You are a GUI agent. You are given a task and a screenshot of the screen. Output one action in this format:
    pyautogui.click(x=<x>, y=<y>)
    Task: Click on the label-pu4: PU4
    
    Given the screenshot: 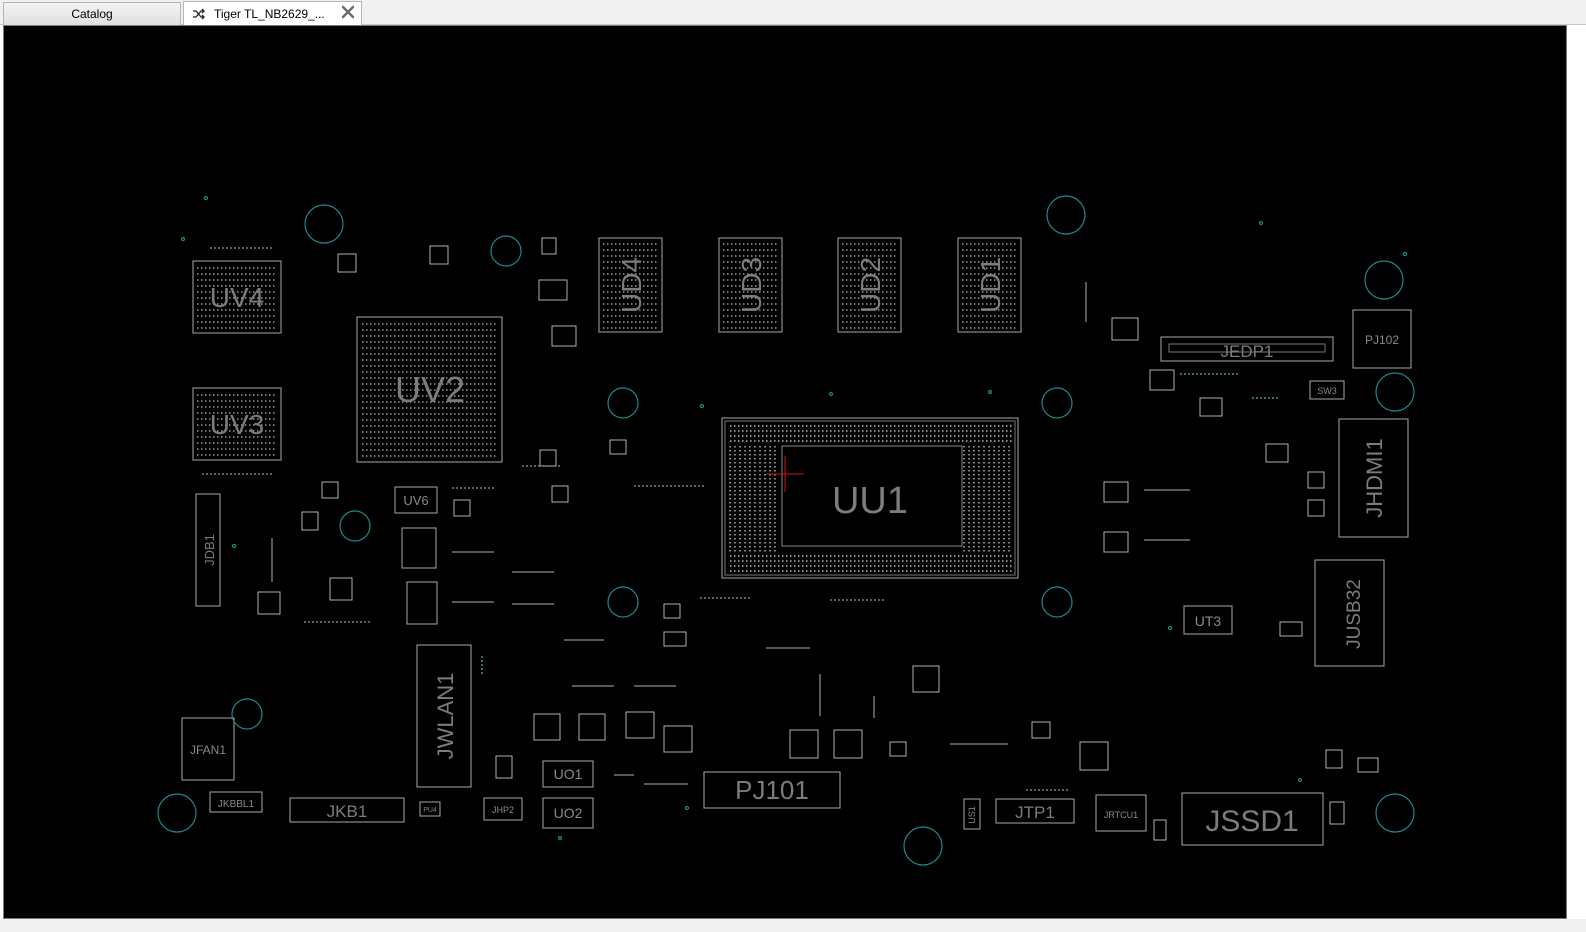 What is the action you would take?
    pyautogui.click(x=430, y=810)
    